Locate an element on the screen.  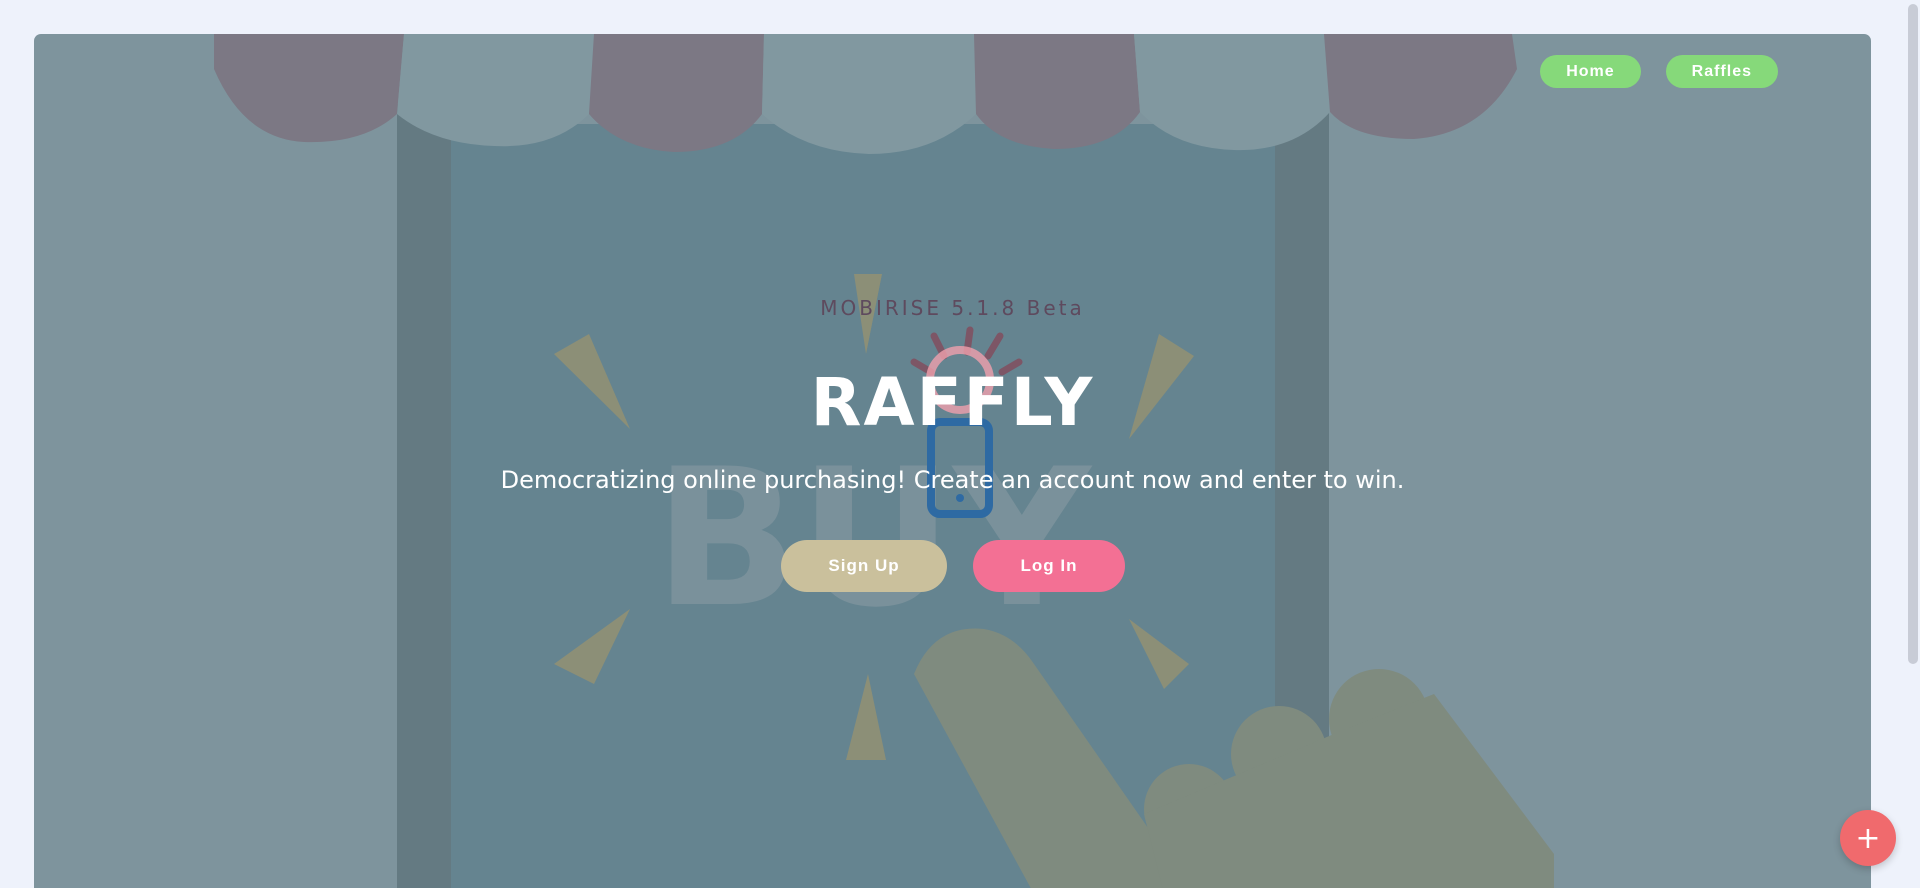
page-title: RAFFLY is located at coordinates (952, 402).